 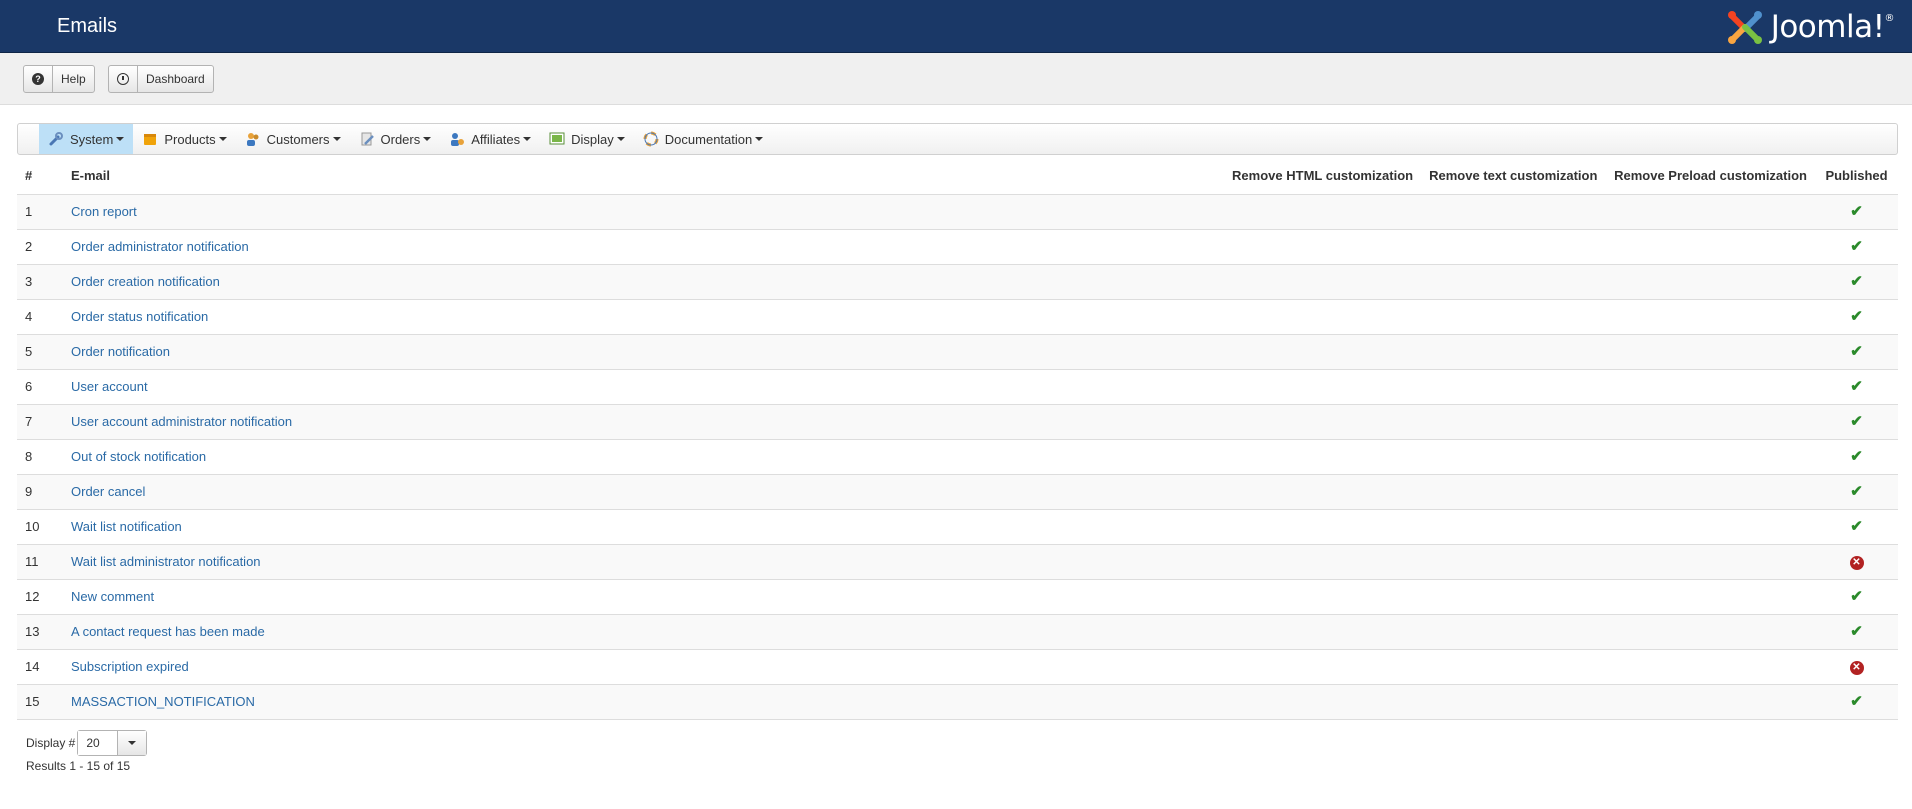 I want to click on email-cell: Wait list administrator notification, so click(x=644, y=562).